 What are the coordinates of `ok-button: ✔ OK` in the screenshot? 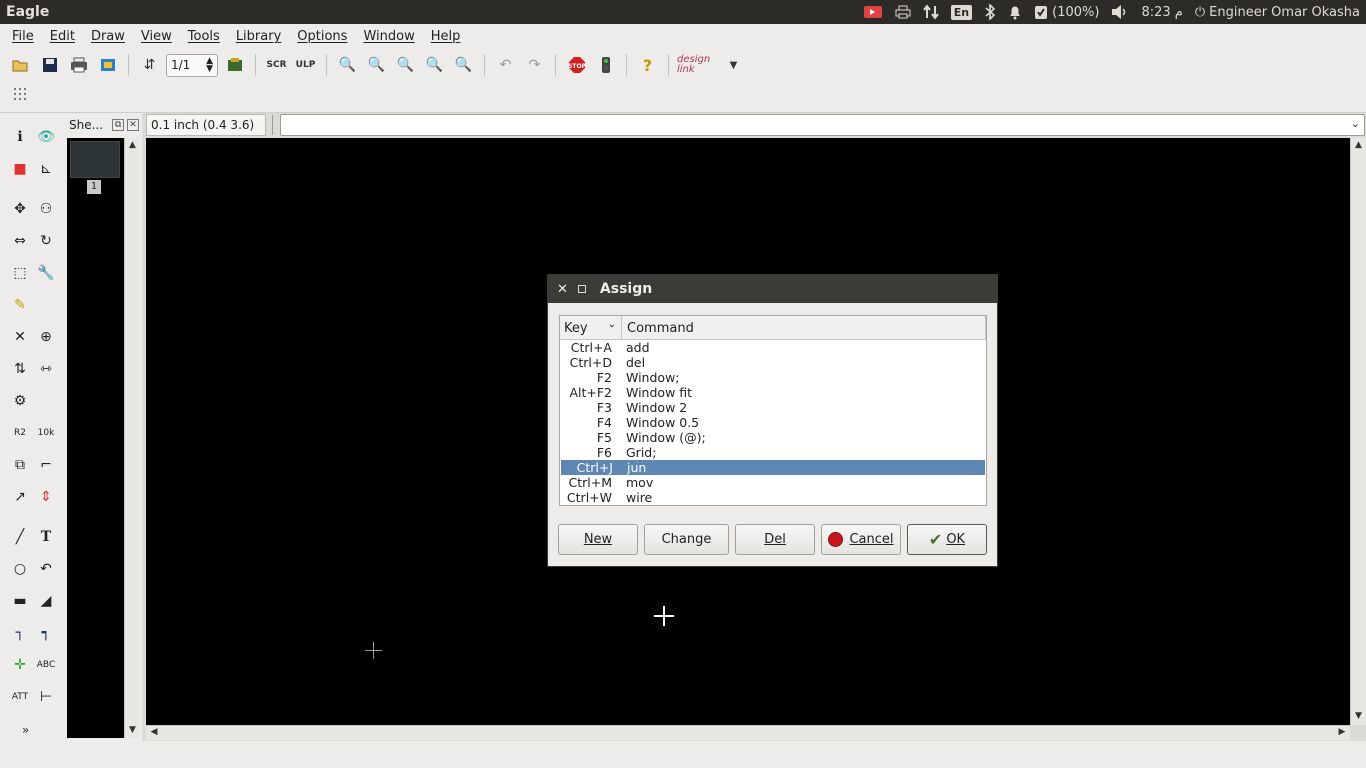 It's located at (947, 539).